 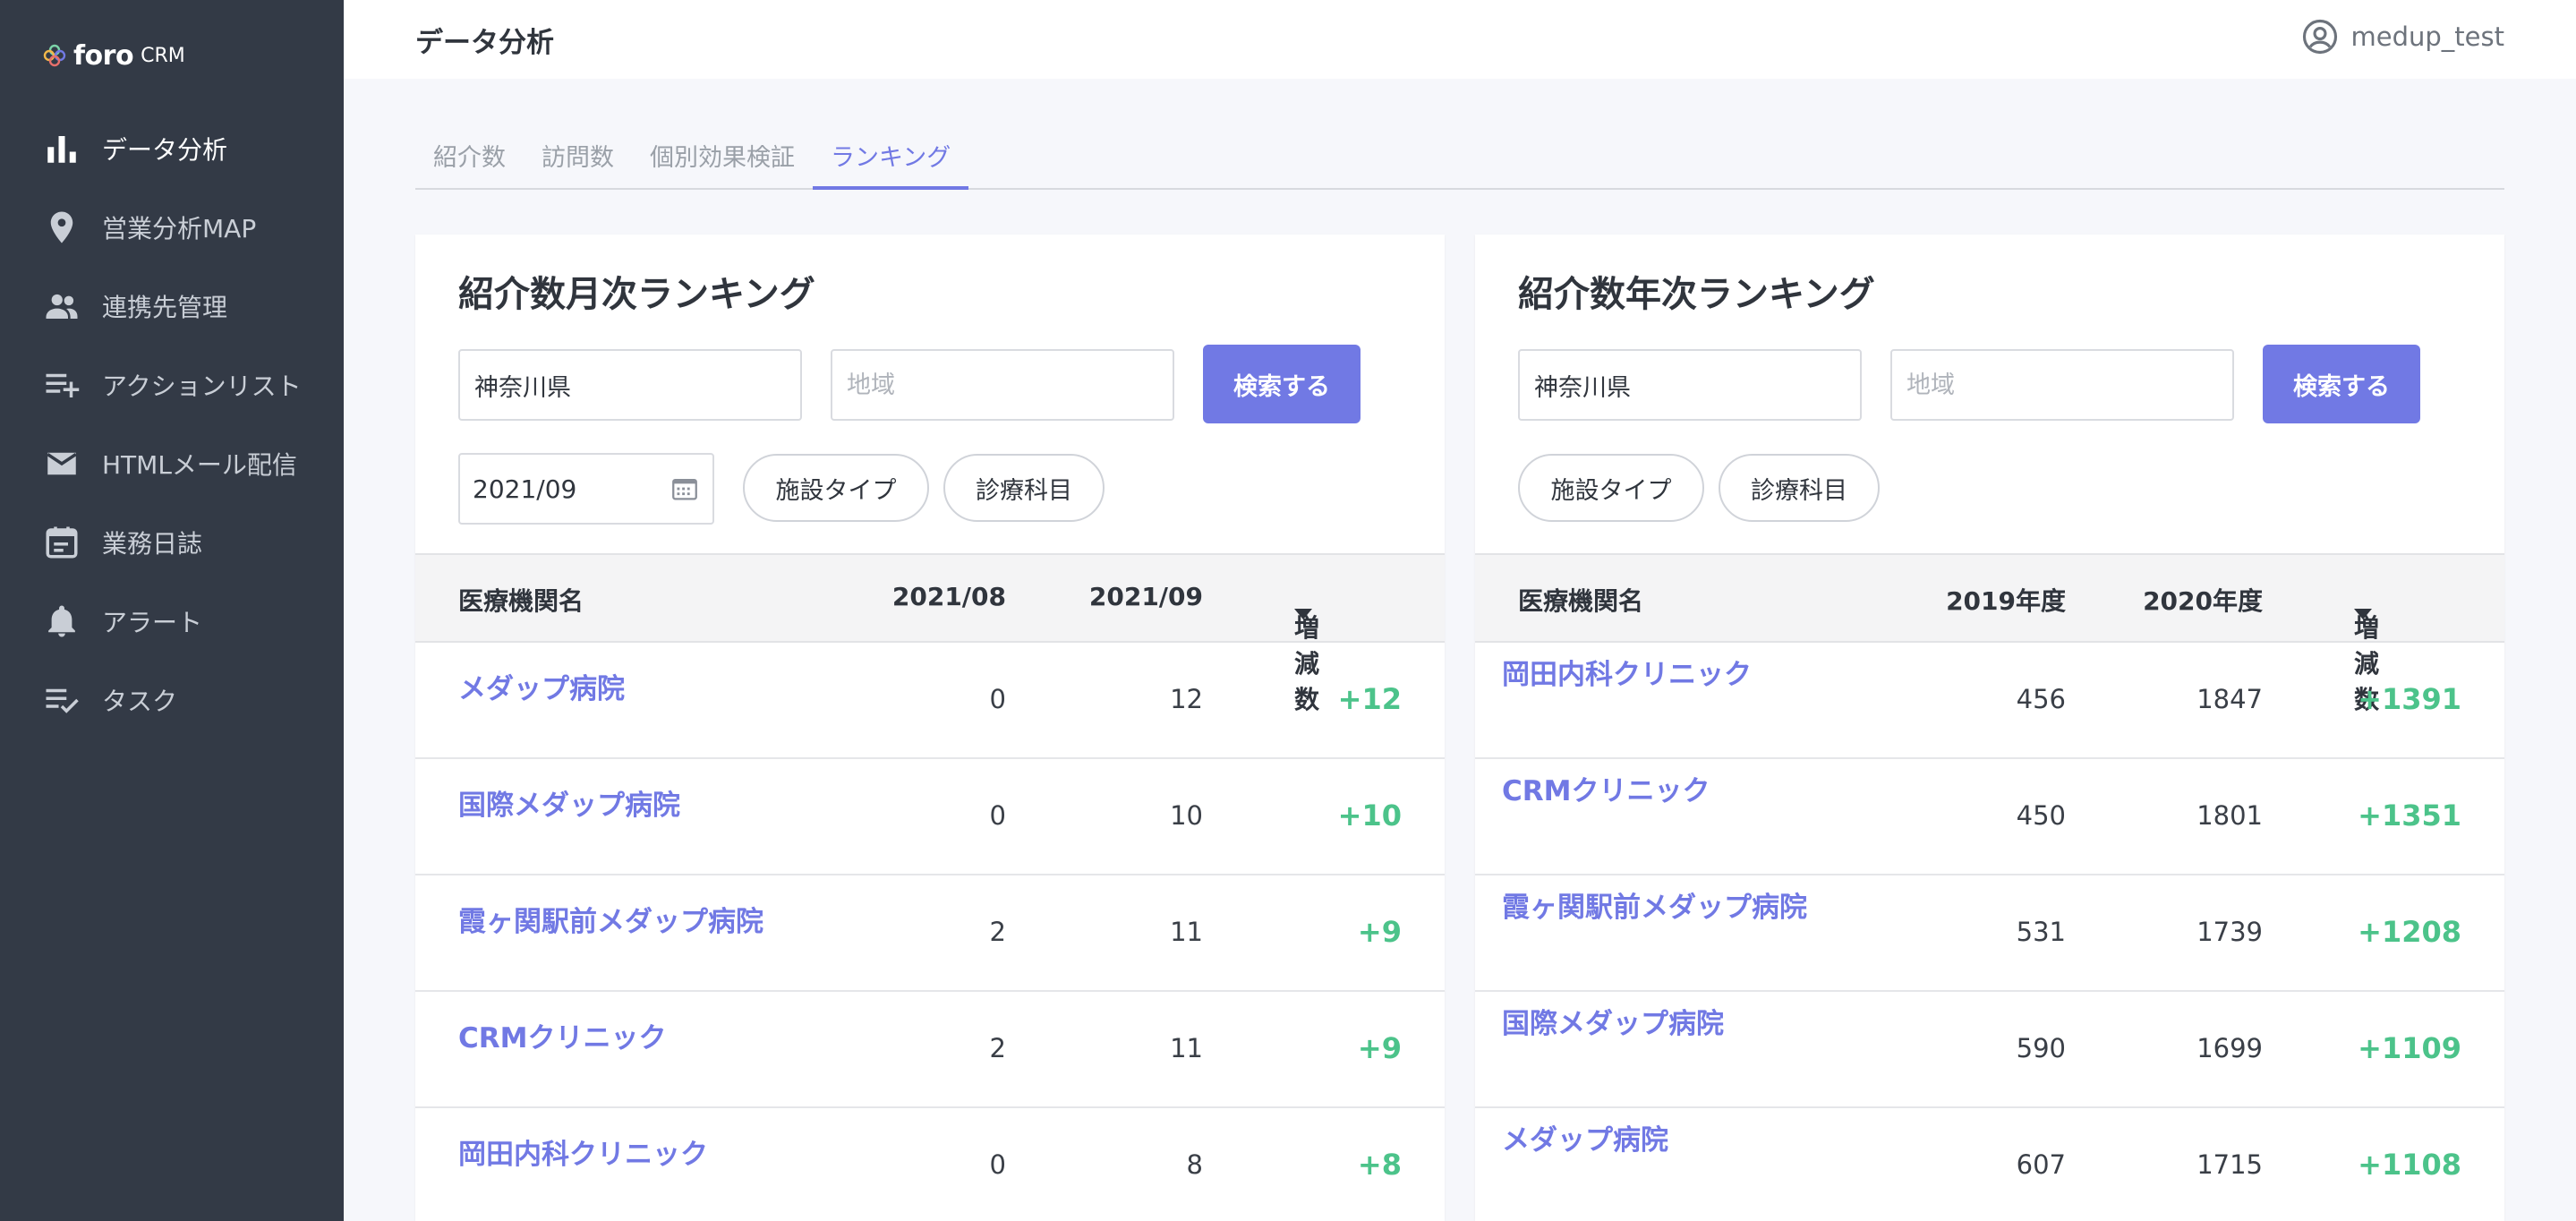 What do you see at coordinates (2427, 36) in the screenshot?
I see `username: medup_test` at bounding box center [2427, 36].